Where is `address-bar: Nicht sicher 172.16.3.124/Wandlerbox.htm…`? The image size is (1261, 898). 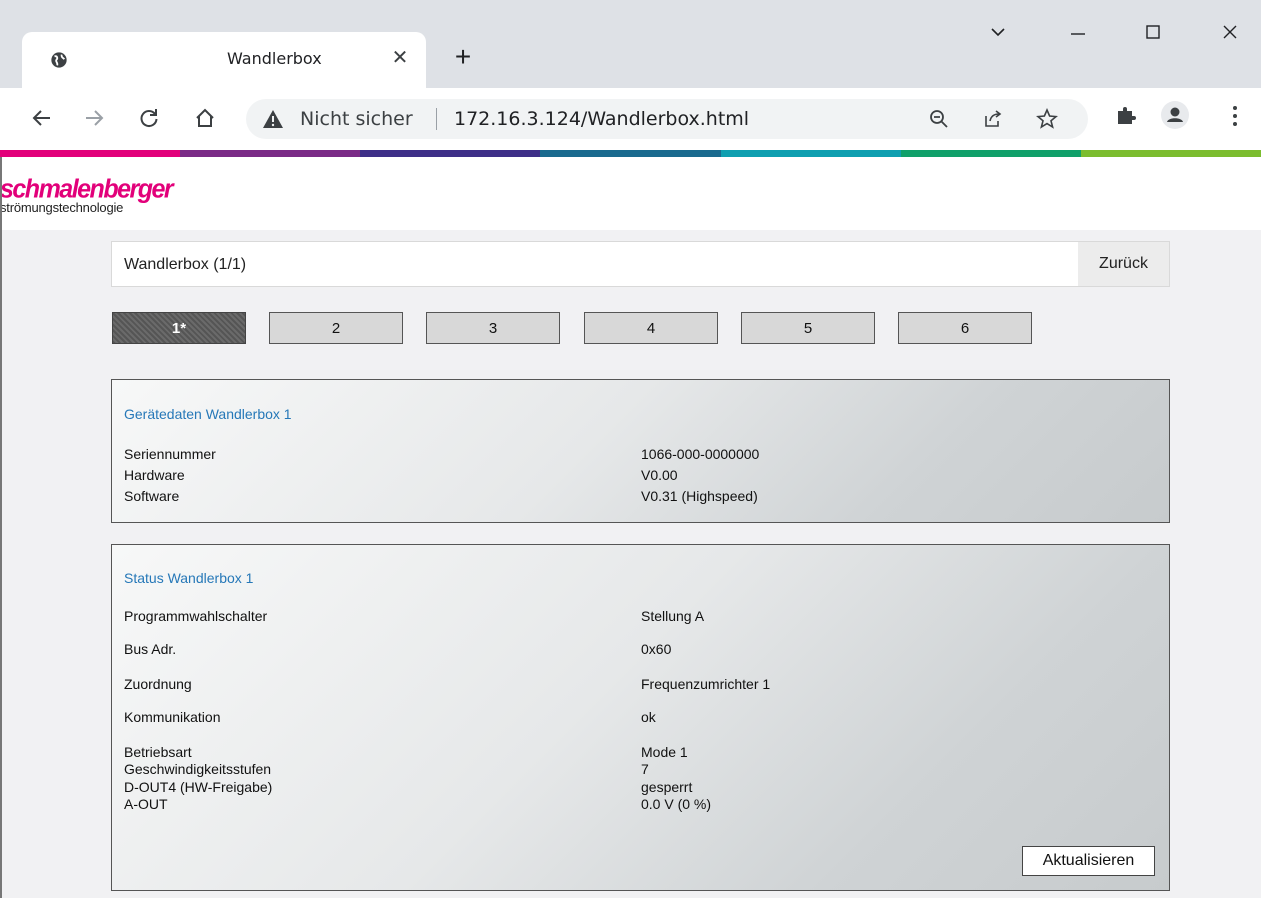 address-bar: Nicht sicher 172.16.3.124/Wandlerbox.htm… is located at coordinates (667, 119).